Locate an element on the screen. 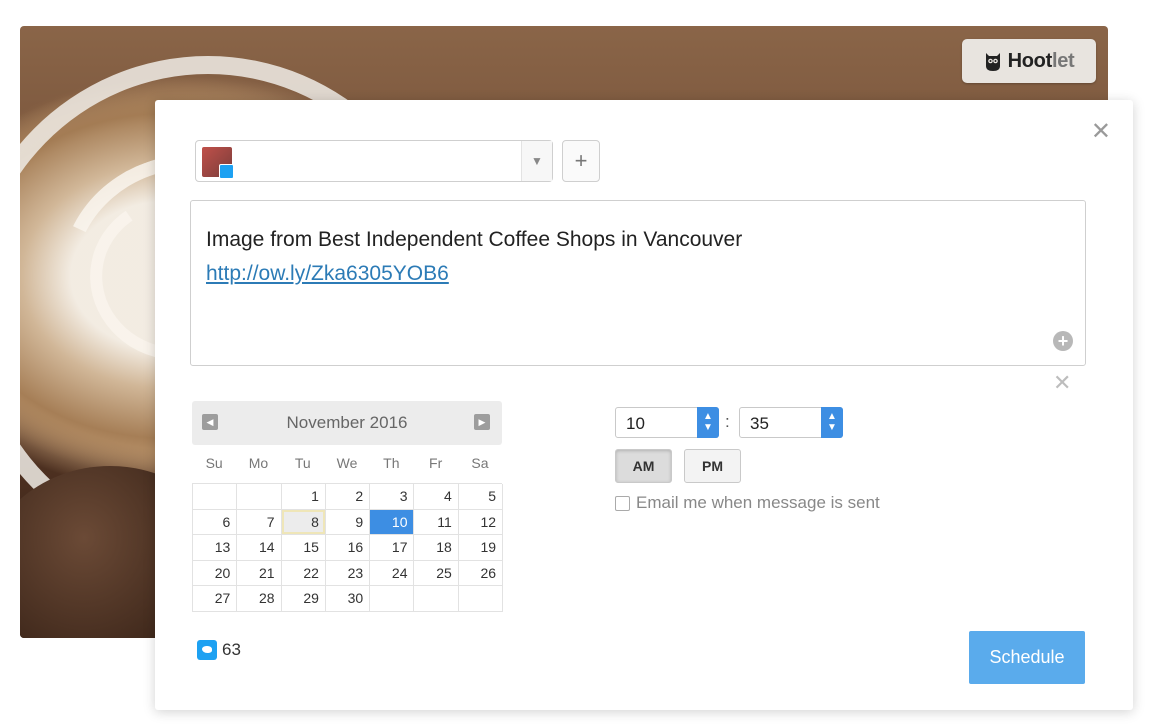 Image resolution: width=1152 pixels, height=728 pixels. calendar-header: ◀ November 2016 ▶ is located at coordinates (347, 423).